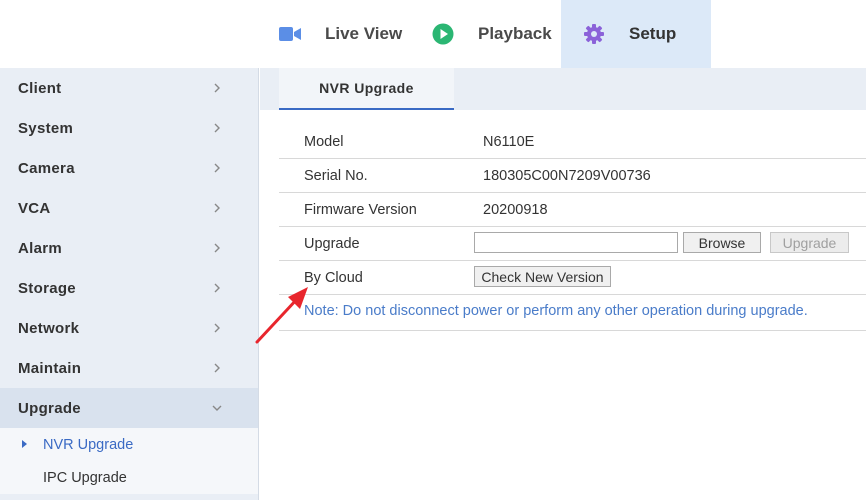  I want to click on sidebar-item-label: Network, so click(49, 328).